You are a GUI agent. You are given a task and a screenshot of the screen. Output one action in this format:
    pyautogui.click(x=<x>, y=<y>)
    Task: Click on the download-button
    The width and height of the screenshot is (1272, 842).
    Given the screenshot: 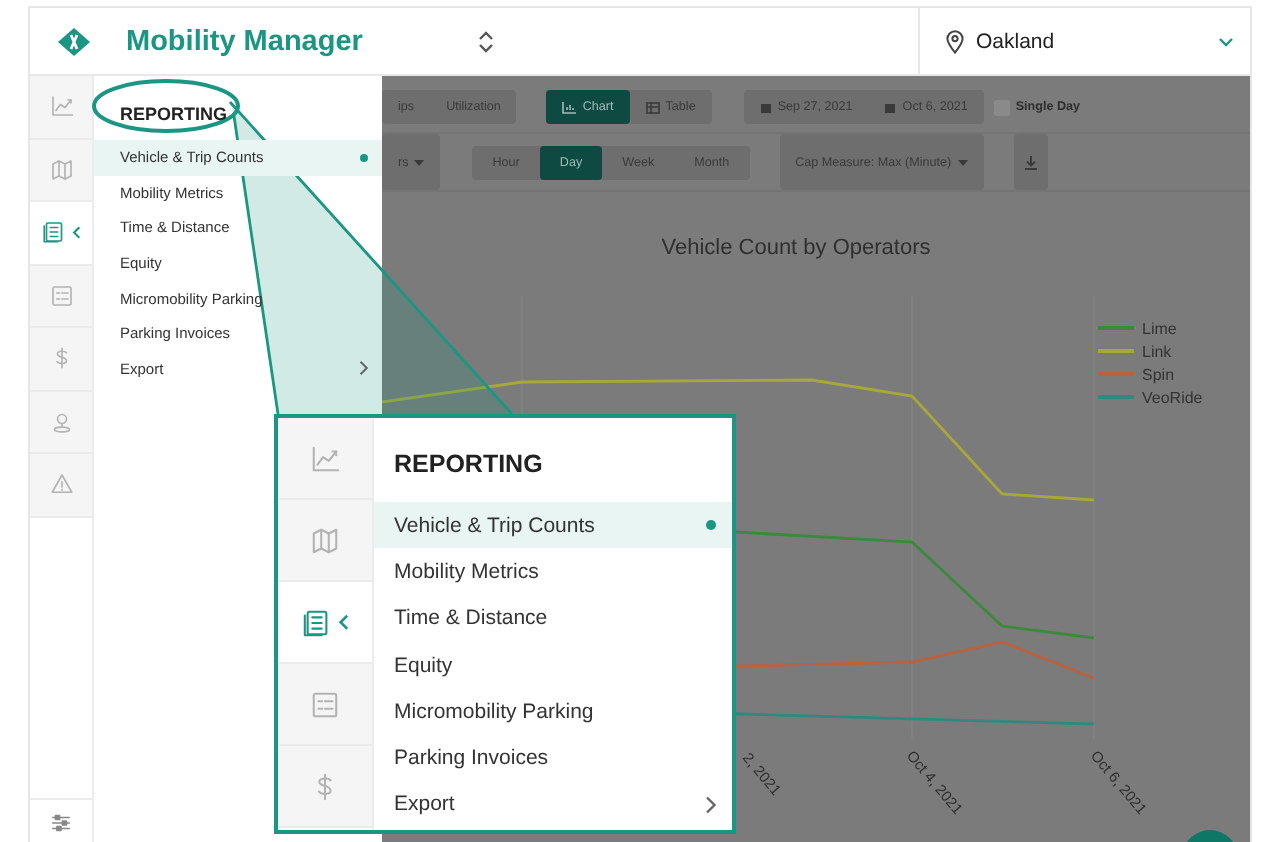 What is the action you would take?
    pyautogui.click(x=1030, y=162)
    